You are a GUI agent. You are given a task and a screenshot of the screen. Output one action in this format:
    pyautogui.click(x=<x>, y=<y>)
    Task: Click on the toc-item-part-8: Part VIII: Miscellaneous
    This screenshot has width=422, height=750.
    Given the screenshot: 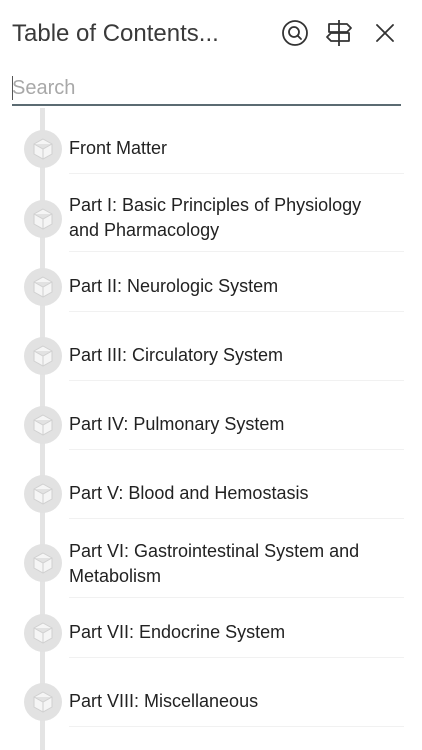 What is the action you would take?
    pyautogui.click(x=214, y=702)
    